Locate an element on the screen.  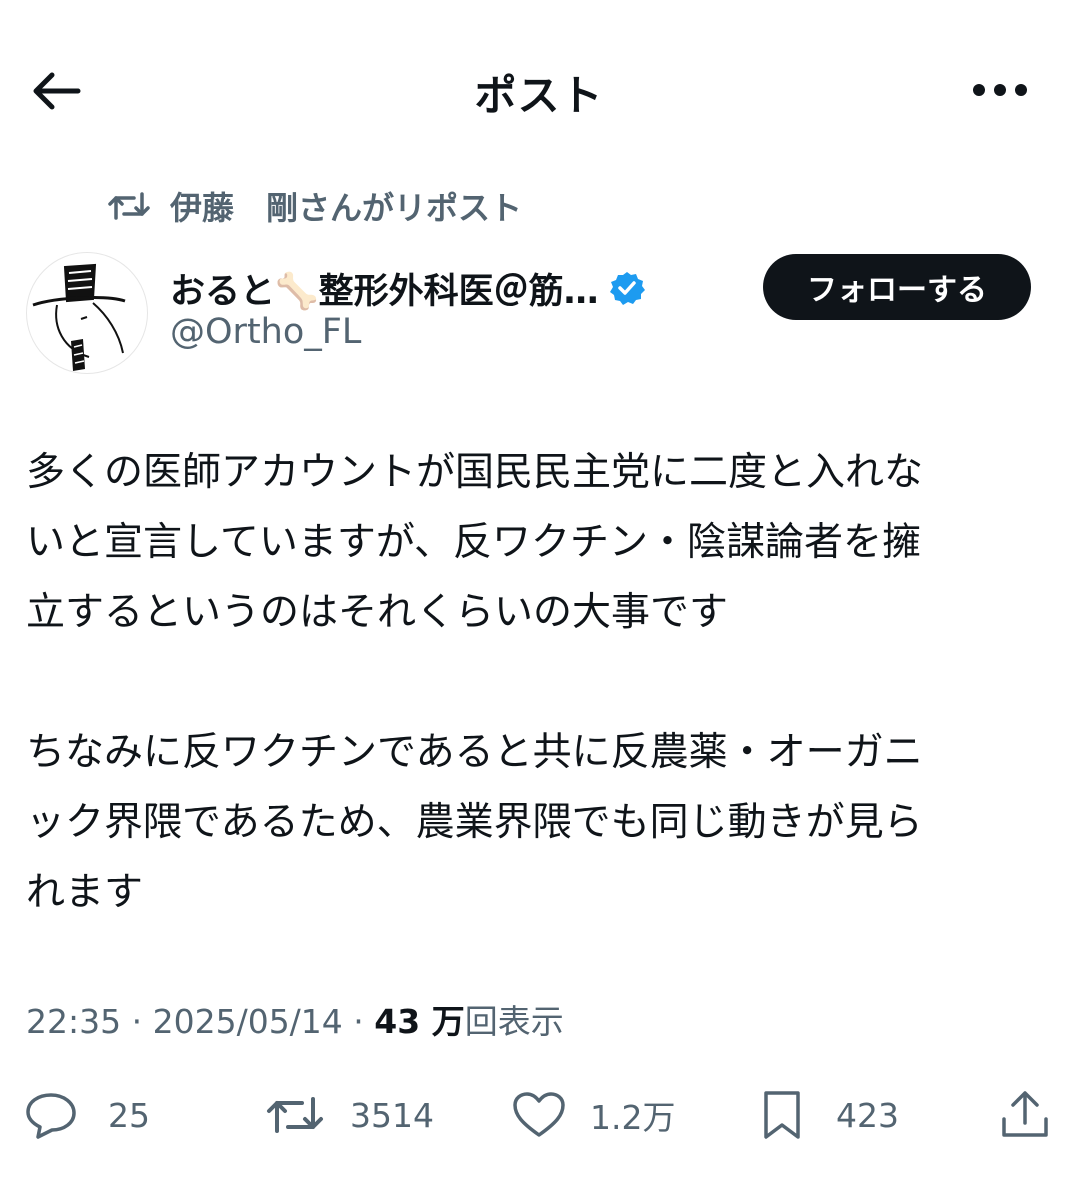
avatar is located at coordinates (87, 313).